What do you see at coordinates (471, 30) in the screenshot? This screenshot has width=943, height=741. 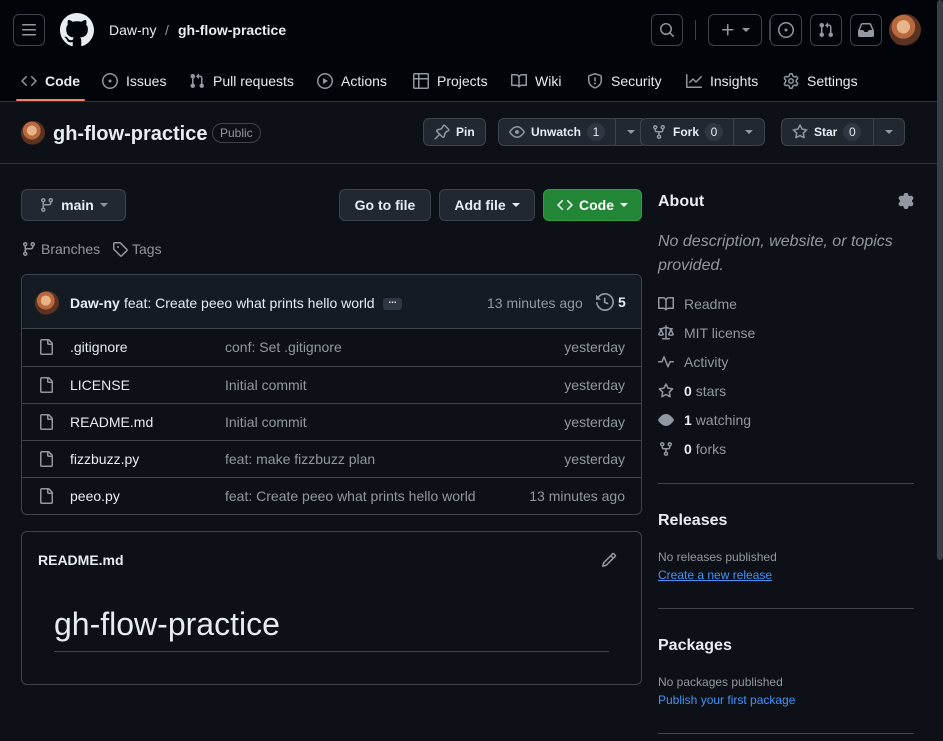 I see `top-bar: Daw-ny / gh-flow-practice` at bounding box center [471, 30].